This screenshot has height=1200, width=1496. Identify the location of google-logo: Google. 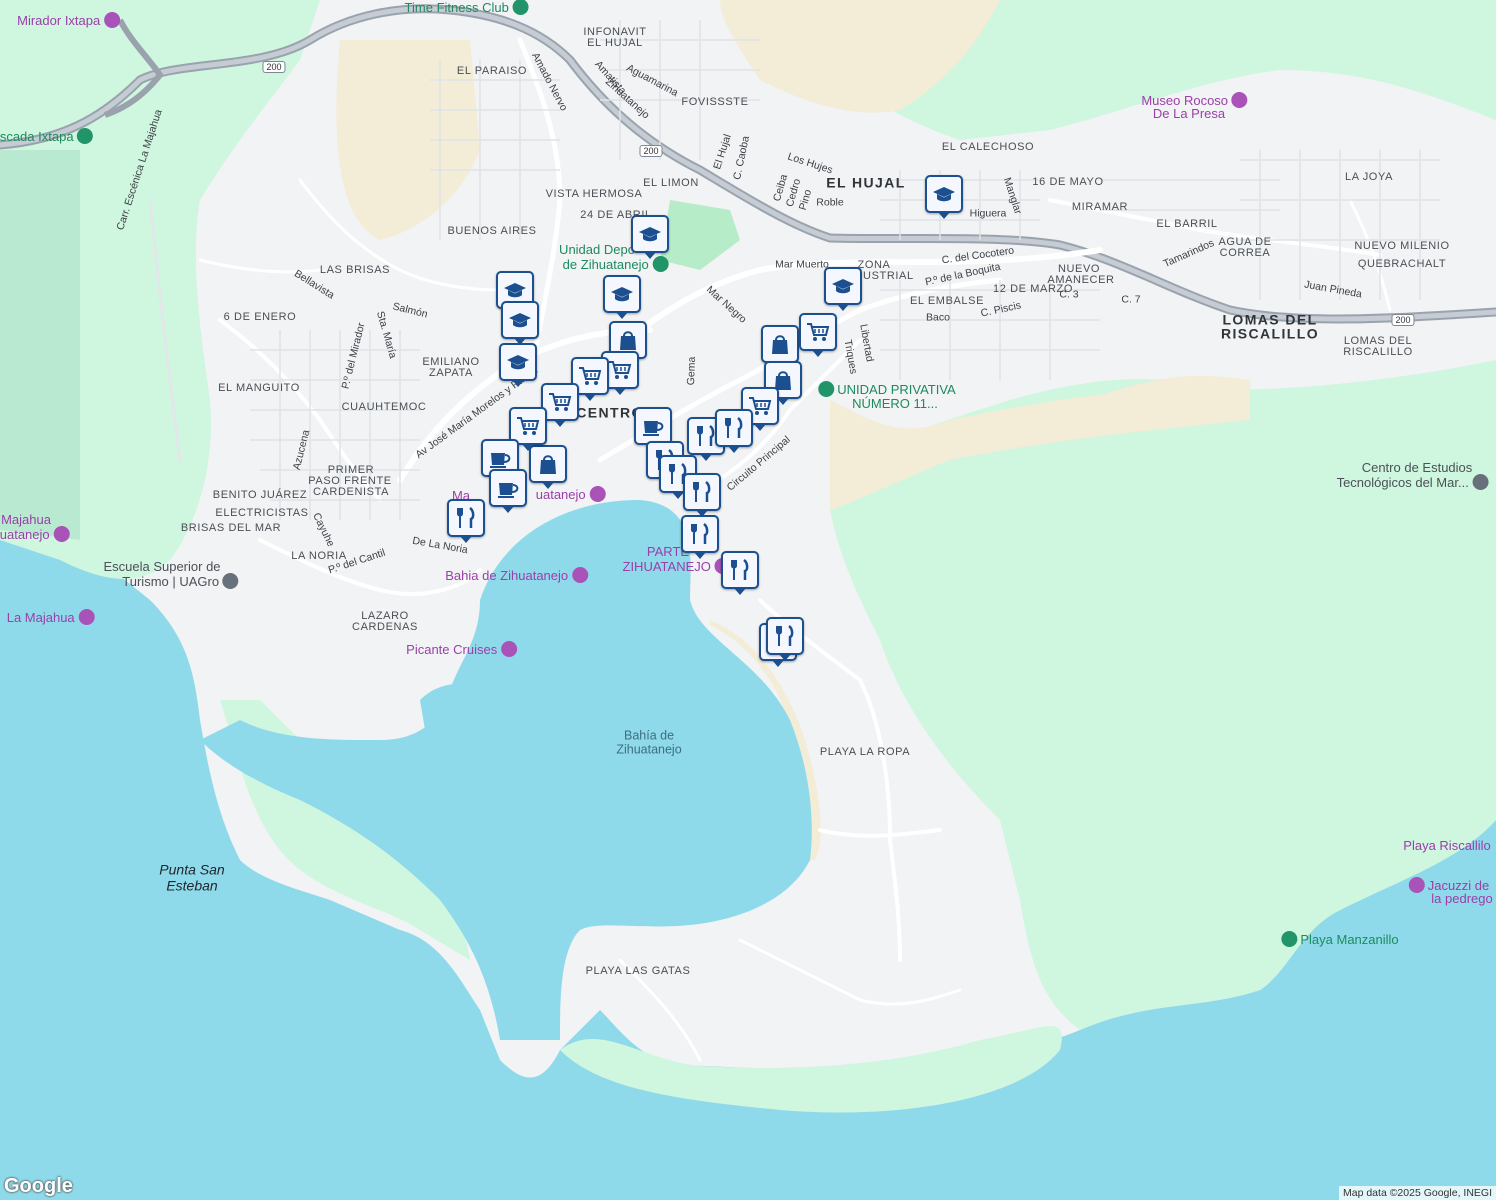
(38, 1186).